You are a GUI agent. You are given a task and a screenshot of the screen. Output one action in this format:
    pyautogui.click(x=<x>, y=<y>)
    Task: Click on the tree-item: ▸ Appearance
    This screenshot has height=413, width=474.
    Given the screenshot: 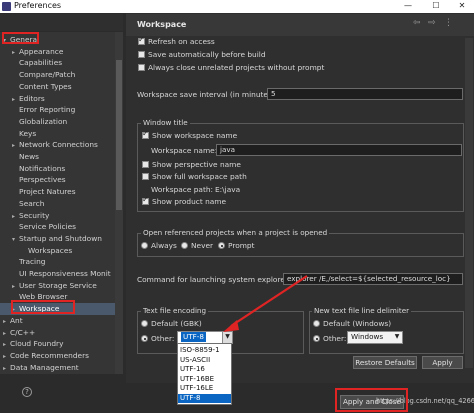 What is the action you would take?
    pyautogui.click(x=57, y=52)
    